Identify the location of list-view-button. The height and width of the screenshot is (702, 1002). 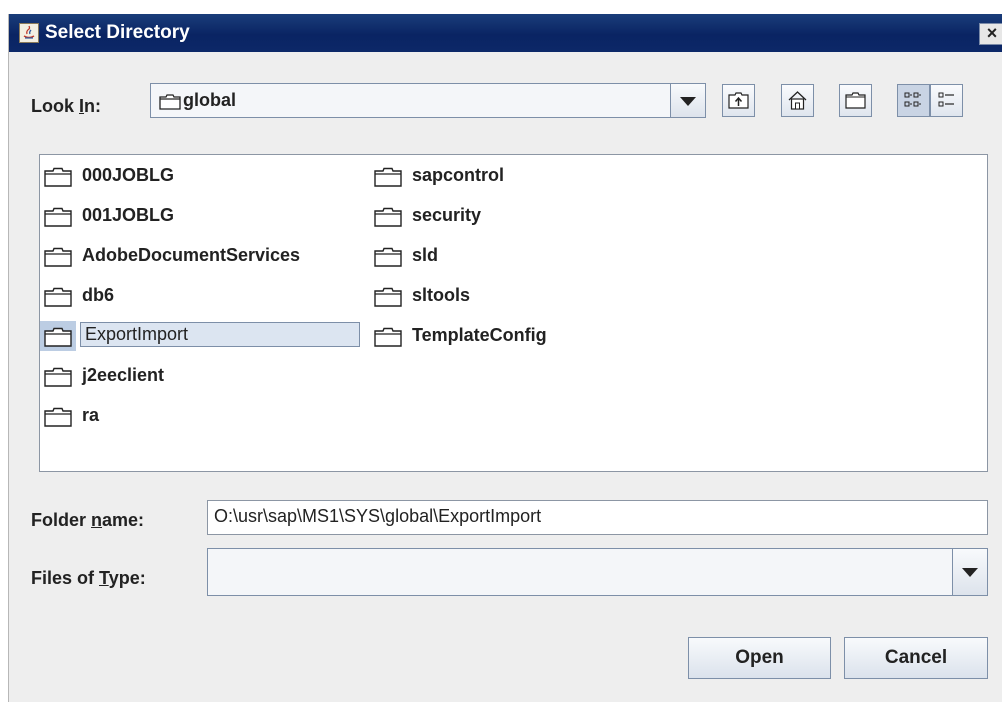
(913, 100).